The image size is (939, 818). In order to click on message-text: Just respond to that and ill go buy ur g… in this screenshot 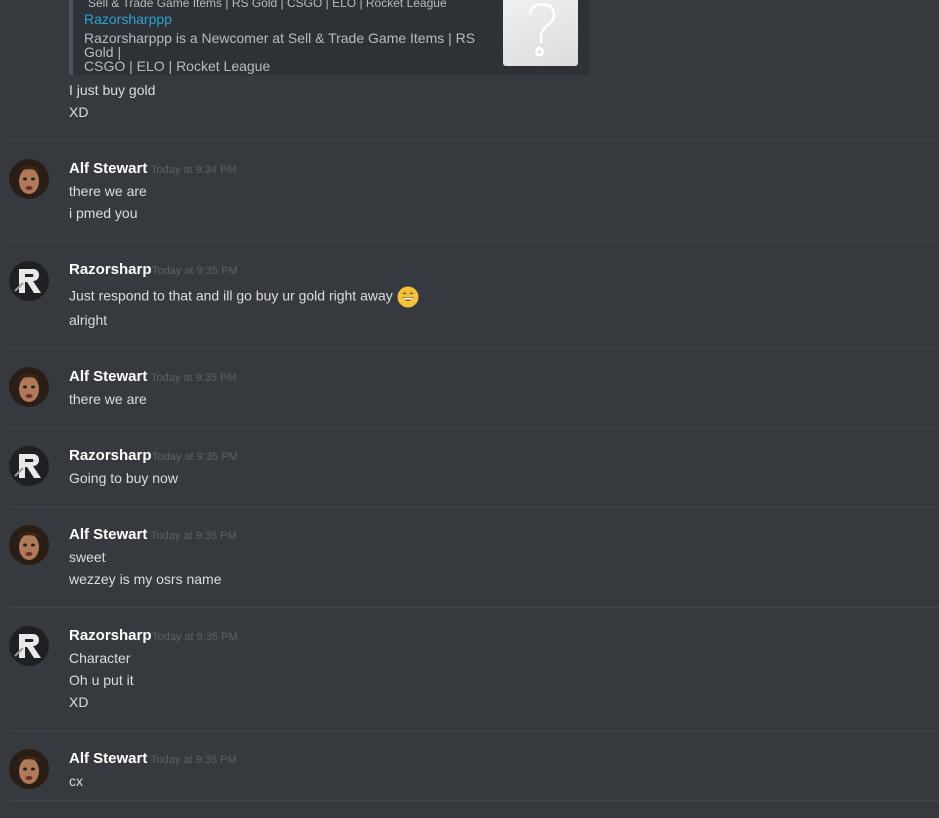, I will do `click(231, 295)`.